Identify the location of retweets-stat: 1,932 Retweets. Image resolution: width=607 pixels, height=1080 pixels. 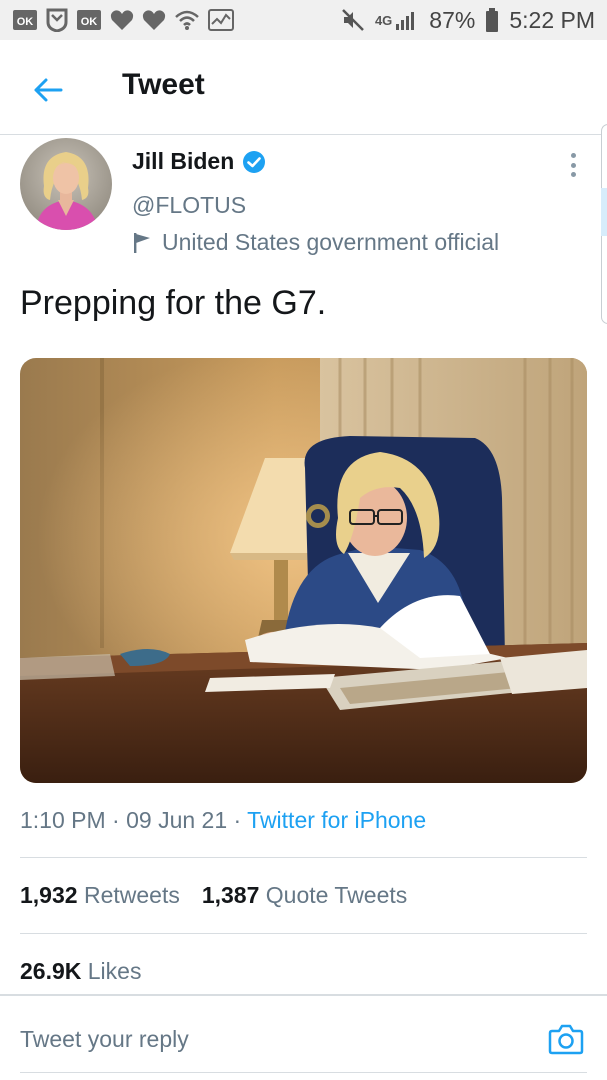
(100, 895).